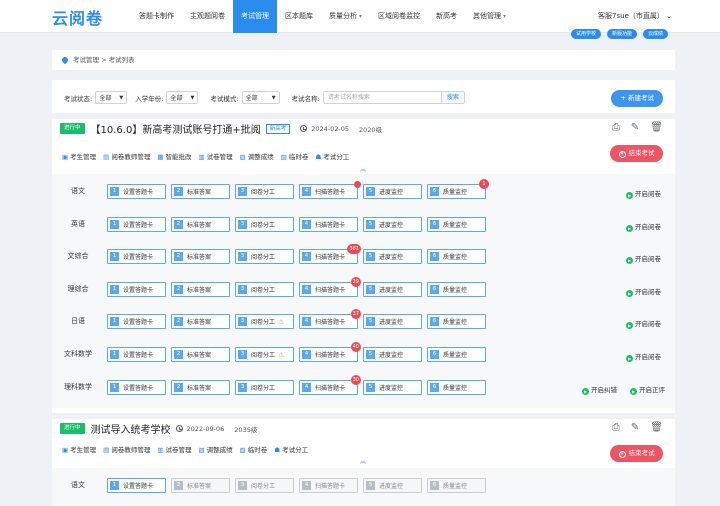 The image size is (720, 506). Describe the element at coordinates (655, 34) in the screenshot. I see `sub-tag: 云成绩` at that location.